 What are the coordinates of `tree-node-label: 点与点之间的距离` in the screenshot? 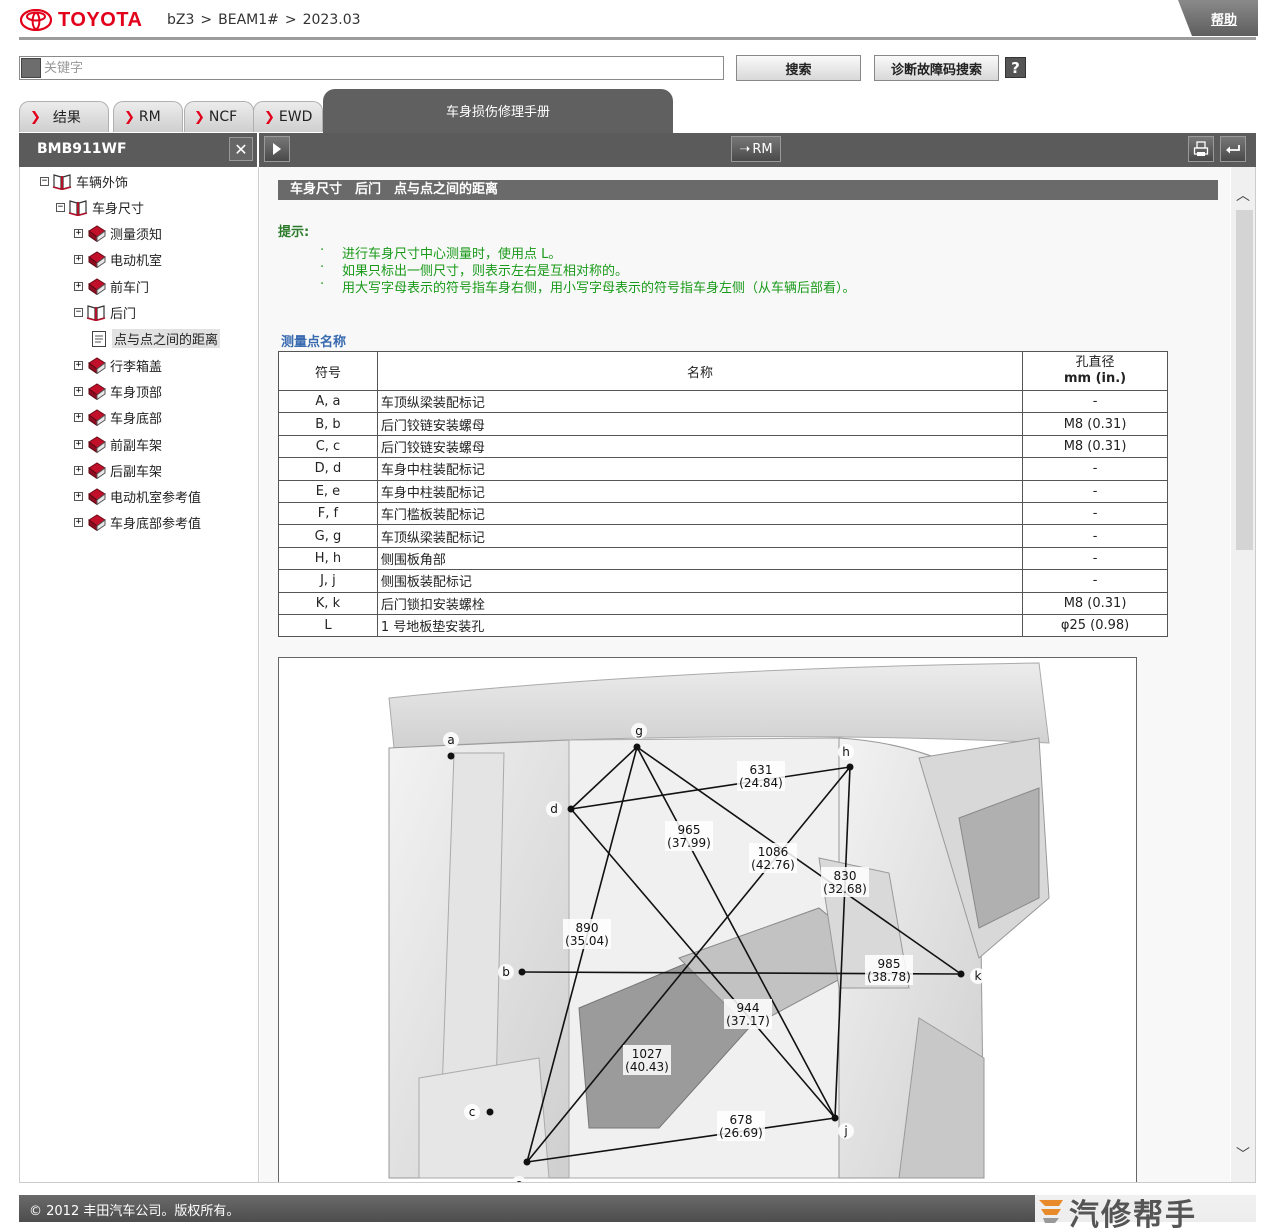 It's located at (166, 339).